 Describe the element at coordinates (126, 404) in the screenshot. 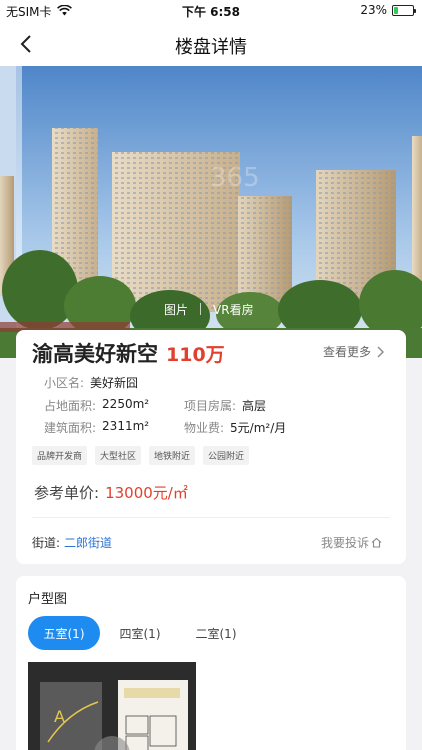

I see `land-area-value: 2250m²` at that location.